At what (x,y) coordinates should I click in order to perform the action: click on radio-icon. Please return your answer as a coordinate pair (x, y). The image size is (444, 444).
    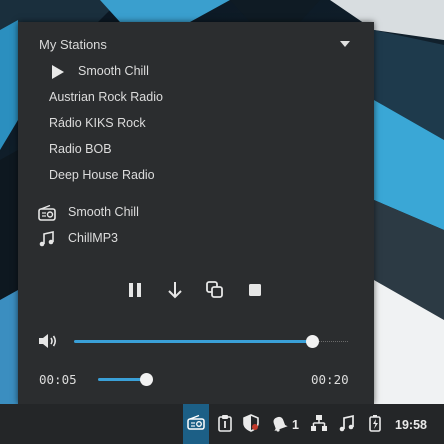
    Looking at the image, I should click on (47, 213).